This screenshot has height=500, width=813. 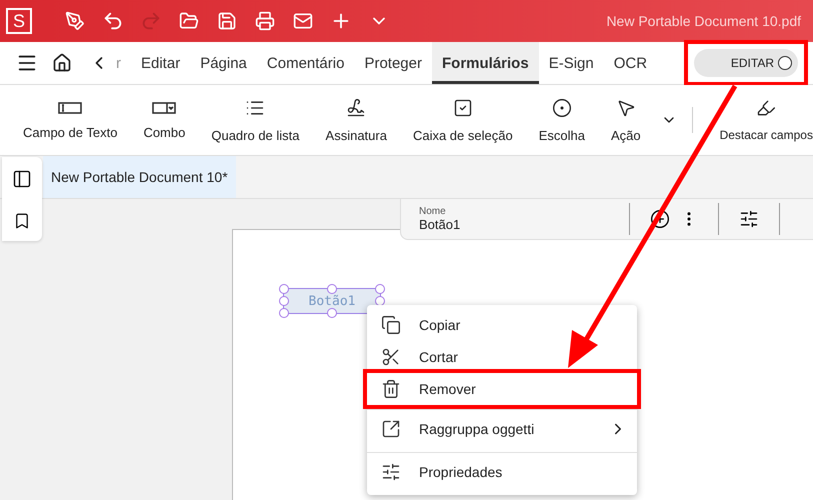 I want to click on panel-icon, so click(x=22, y=178).